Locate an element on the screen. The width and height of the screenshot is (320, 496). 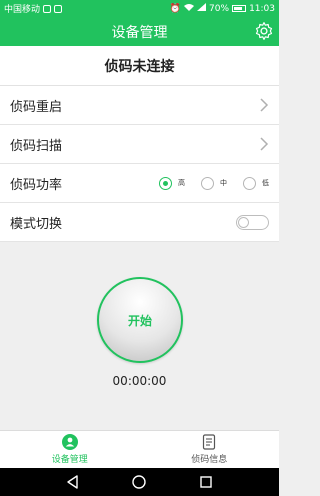
battery-percent: 70% is located at coordinates (219, 8).